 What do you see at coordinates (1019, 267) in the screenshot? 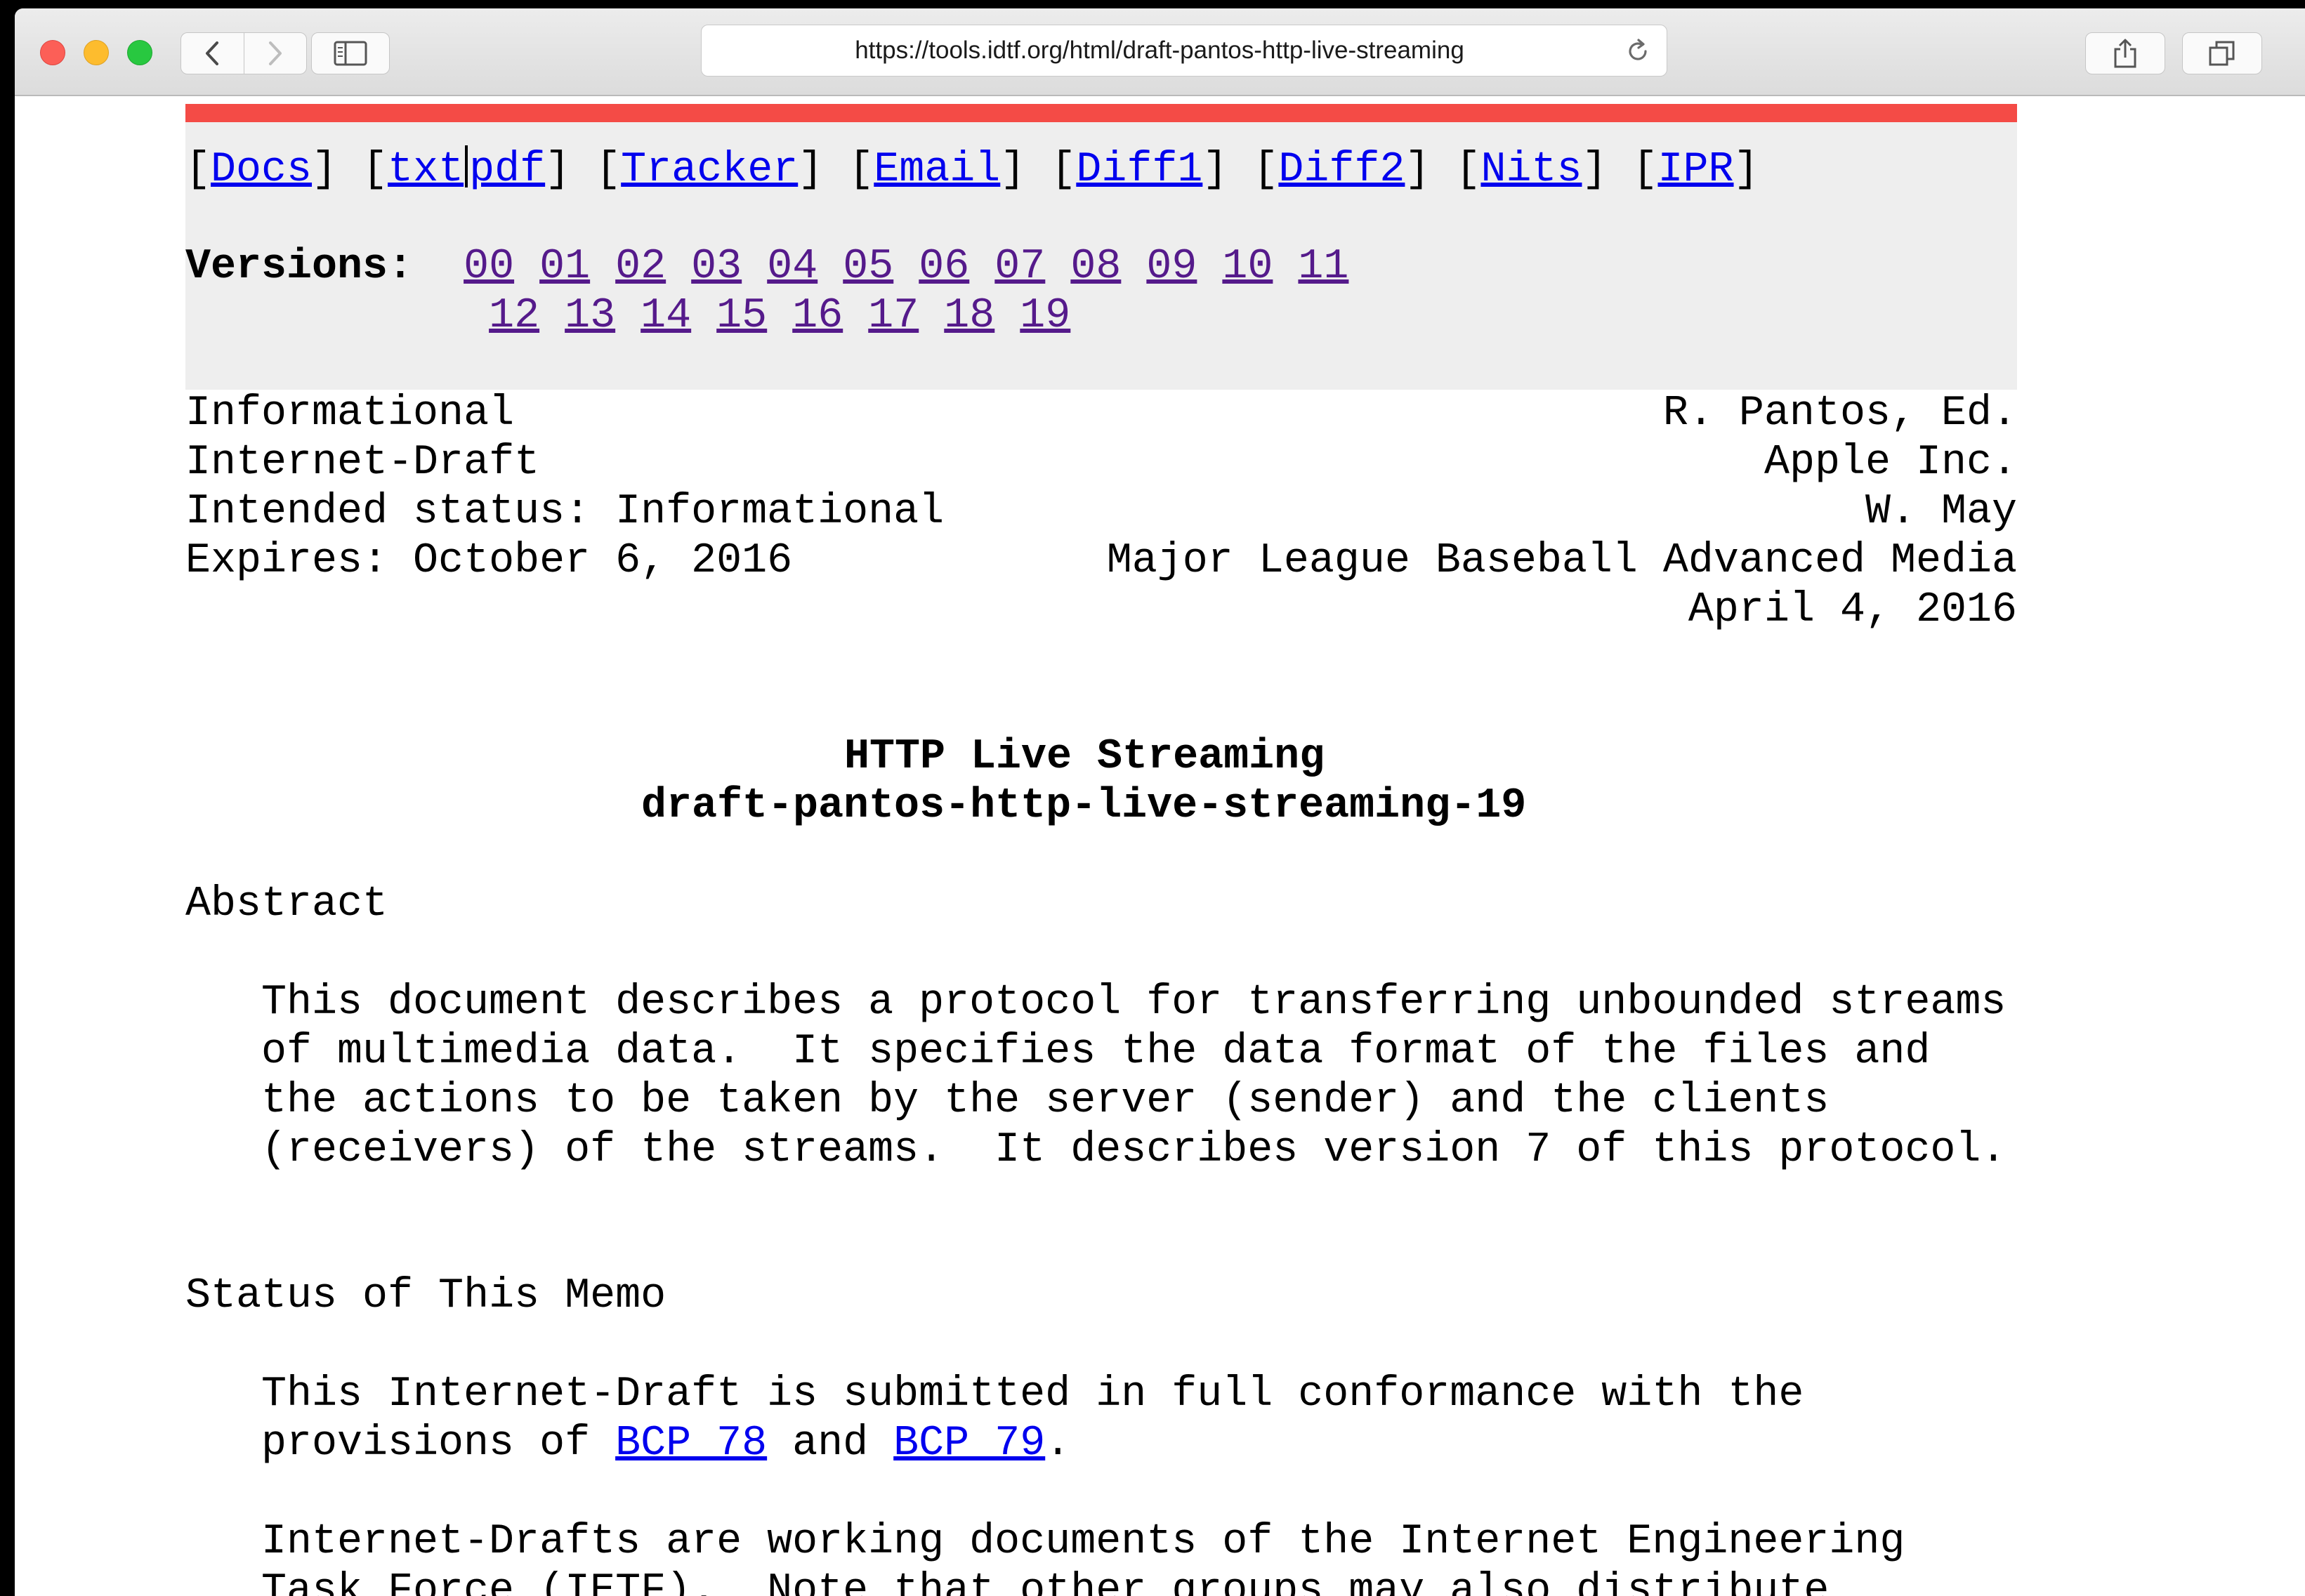
I see `version-link: 07` at bounding box center [1019, 267].